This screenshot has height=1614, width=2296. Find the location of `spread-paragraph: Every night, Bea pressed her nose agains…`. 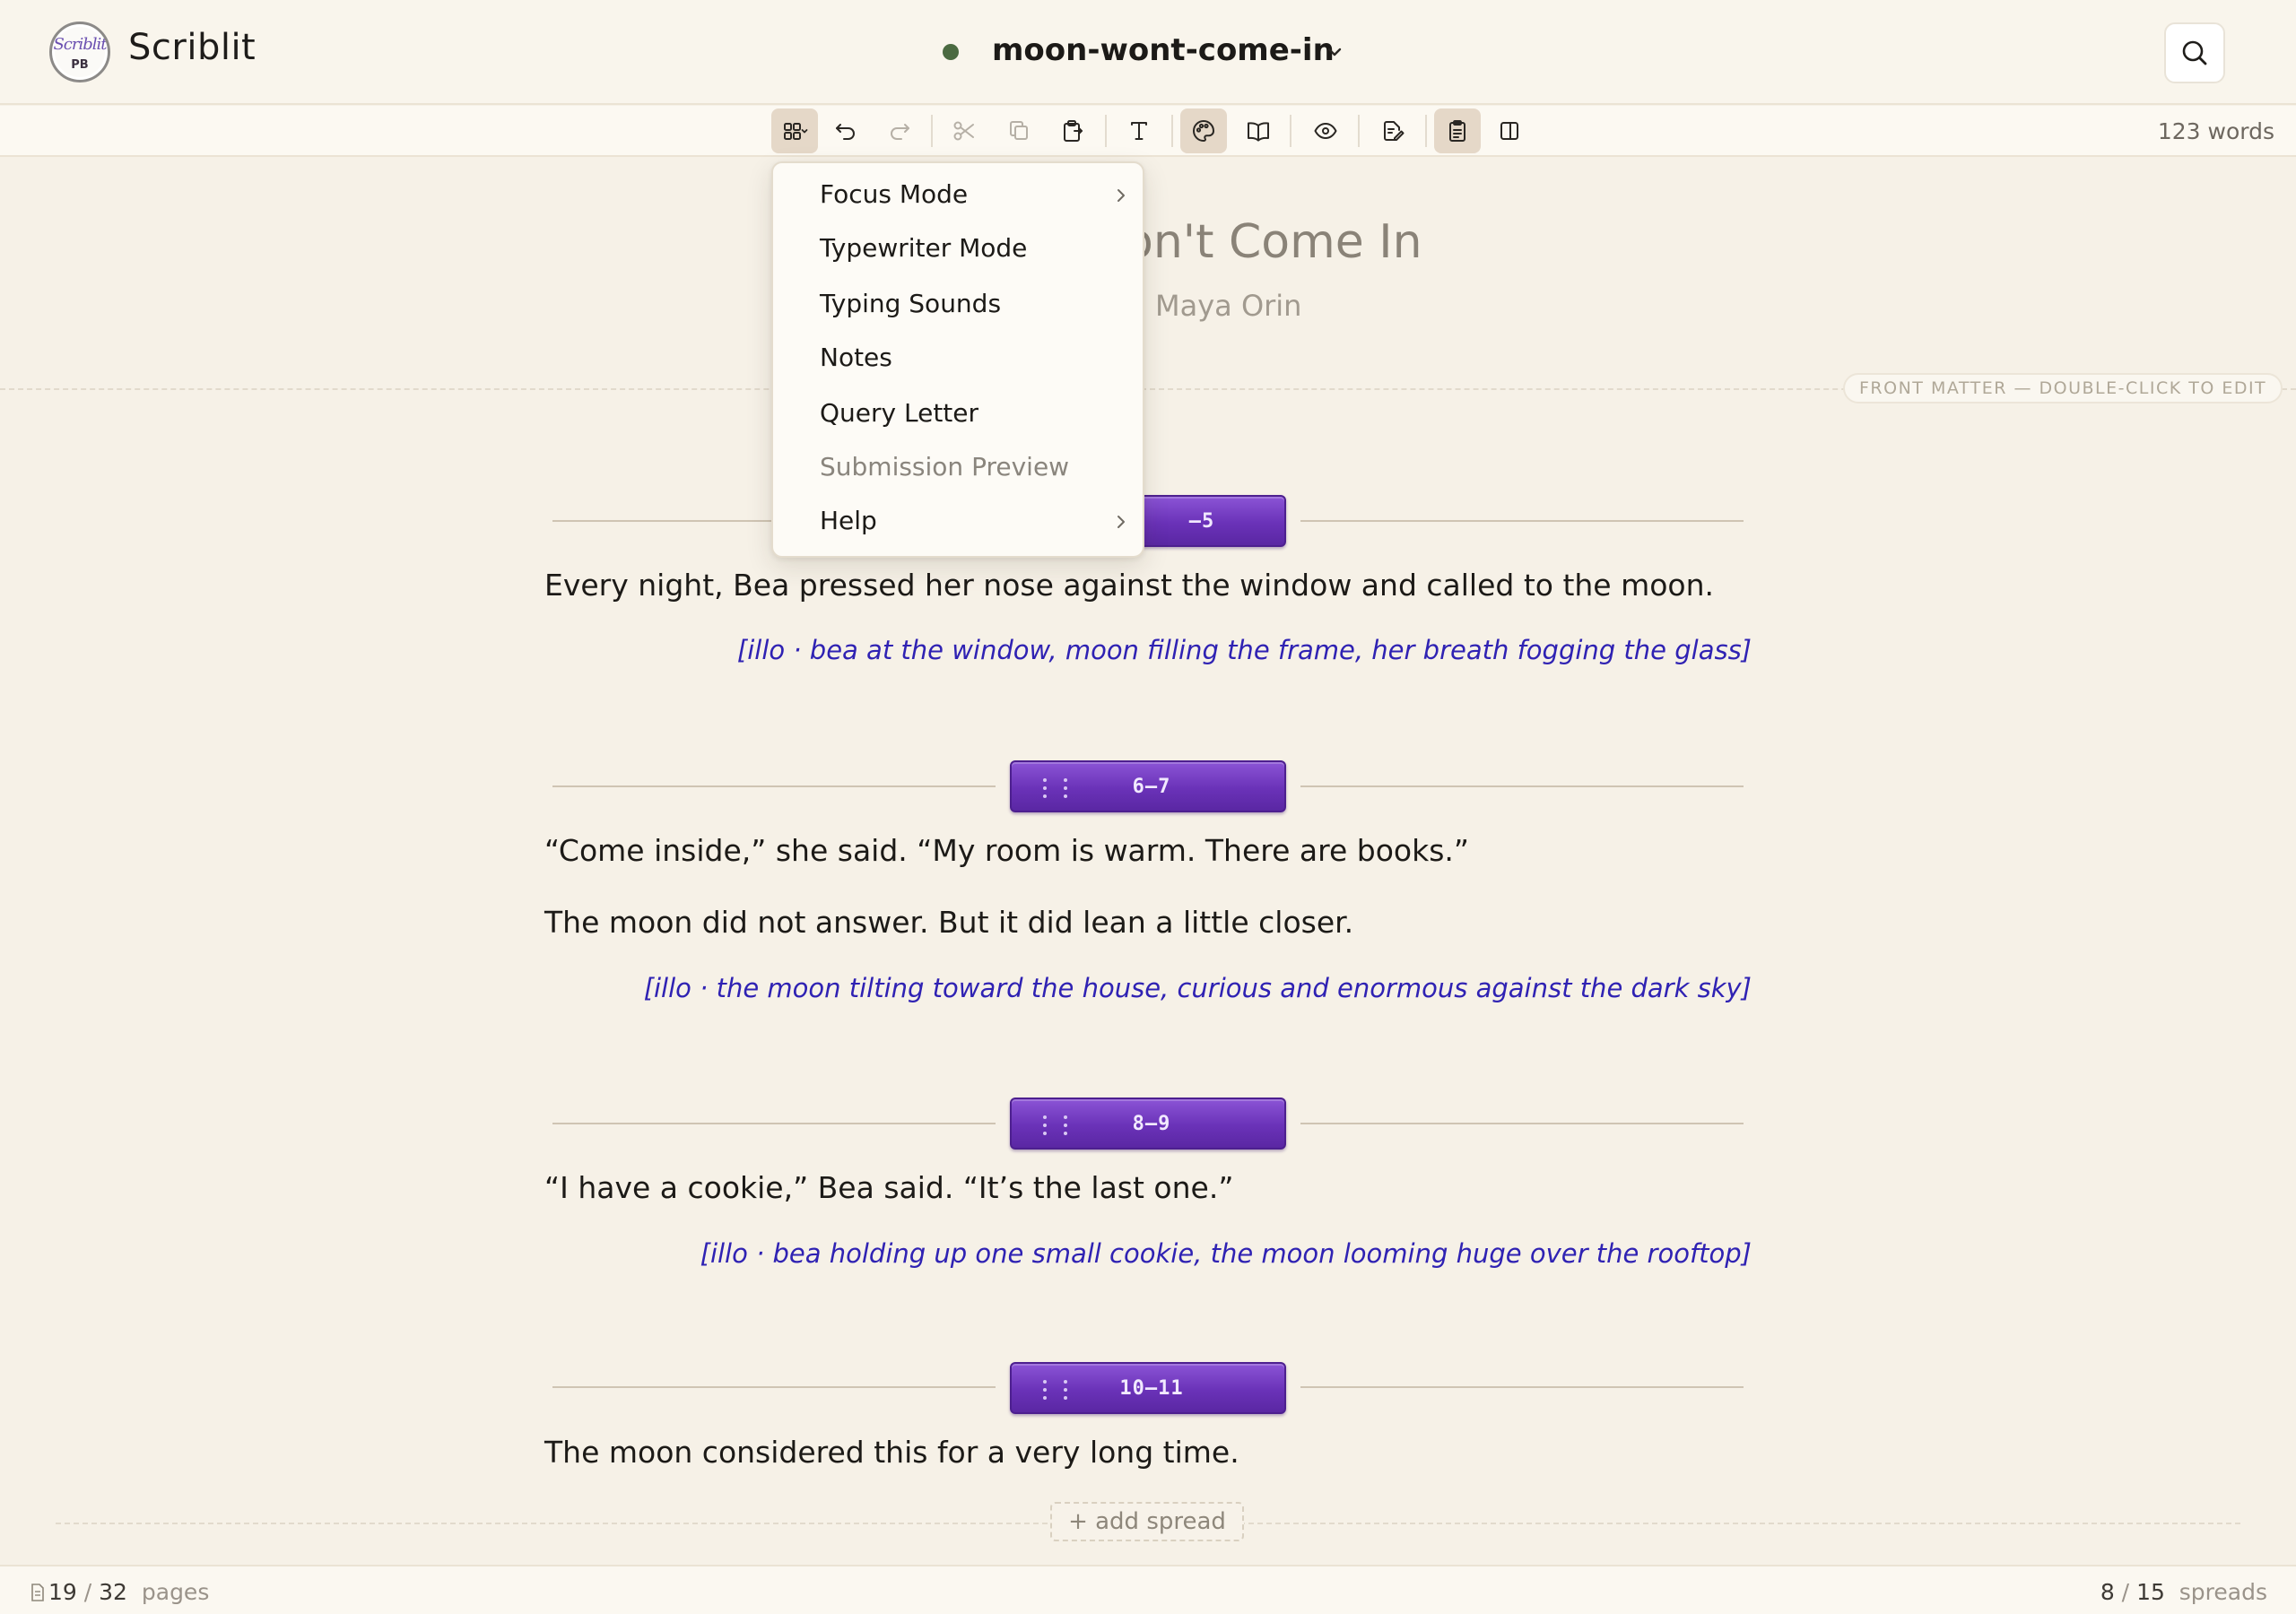

spread-paragraph: Every night, Bea pressed her nose agains… is located at coordinates (1129, 585).